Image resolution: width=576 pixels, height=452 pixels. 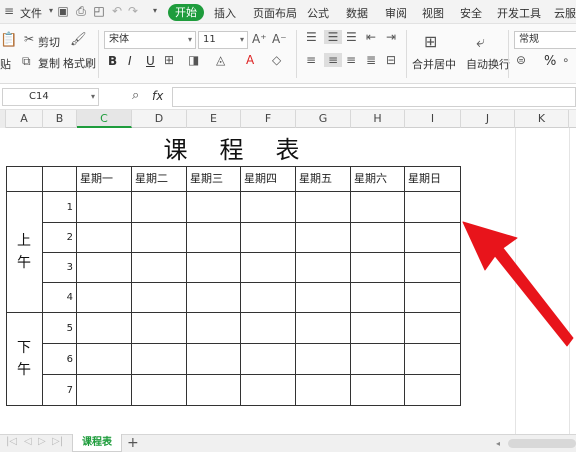 What do you see at coordinates (186, 12) in the screenshot?
I see `tab-home: 开始` at bounding box center [186, 12].